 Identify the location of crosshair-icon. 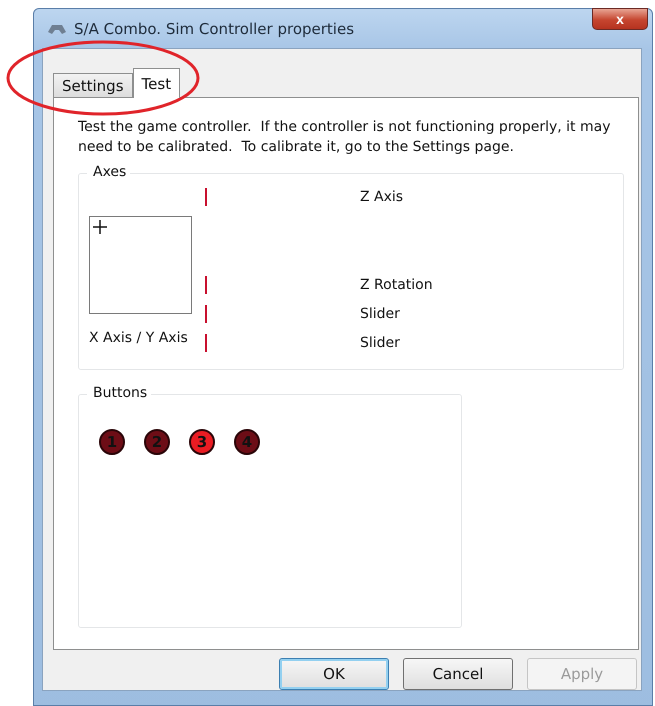
(100, 227).